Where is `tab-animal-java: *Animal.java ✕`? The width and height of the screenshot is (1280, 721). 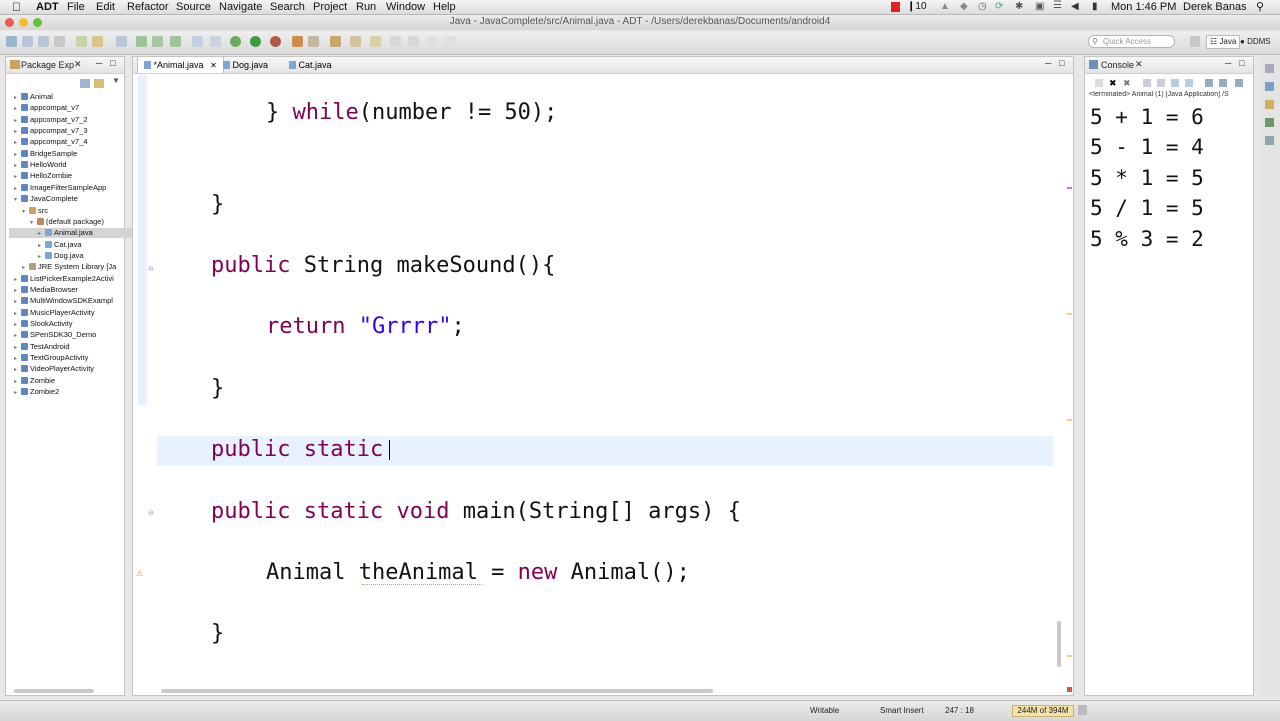
tab-animal-java: *Animal.java ✕ is located at coordinates (180, 65).